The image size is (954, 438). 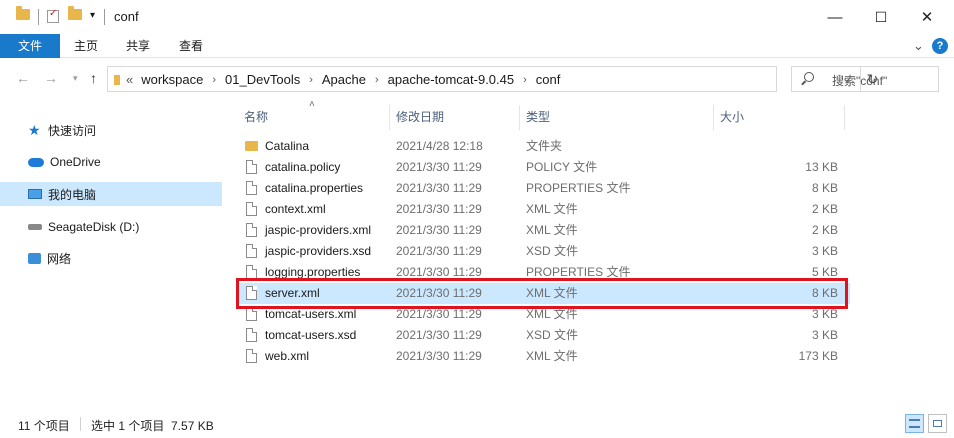 What do you see at coordinates (59, 258) in the screenshot?
I see `sidebar-item-label: 网络` at bounding box center [59, 258].